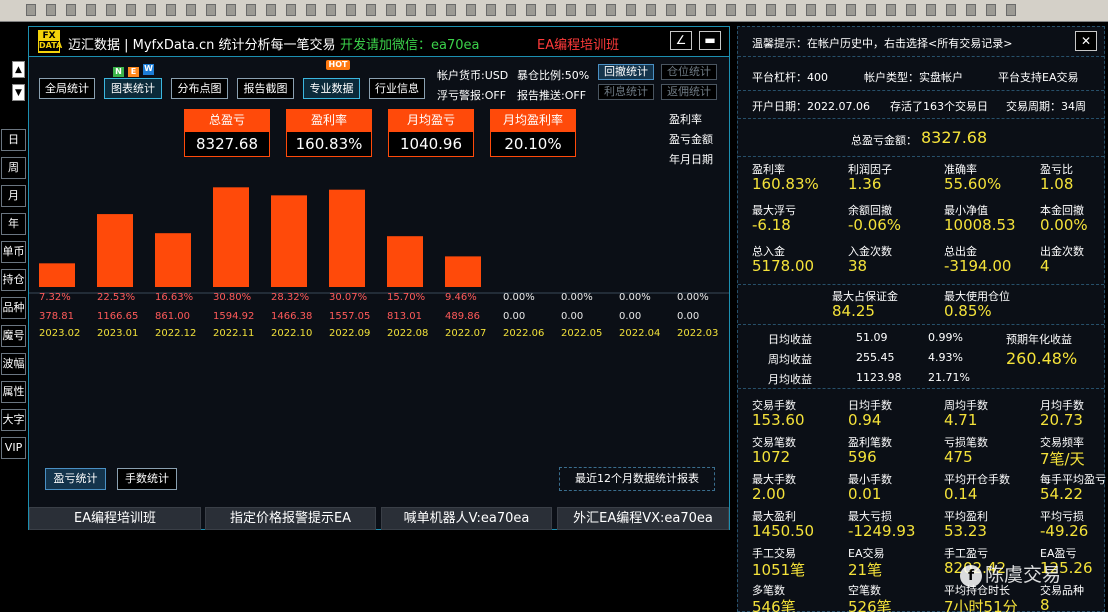 The image size is (1108, 612). I want to click on left-nav-item: 大字, so click(13, 420).